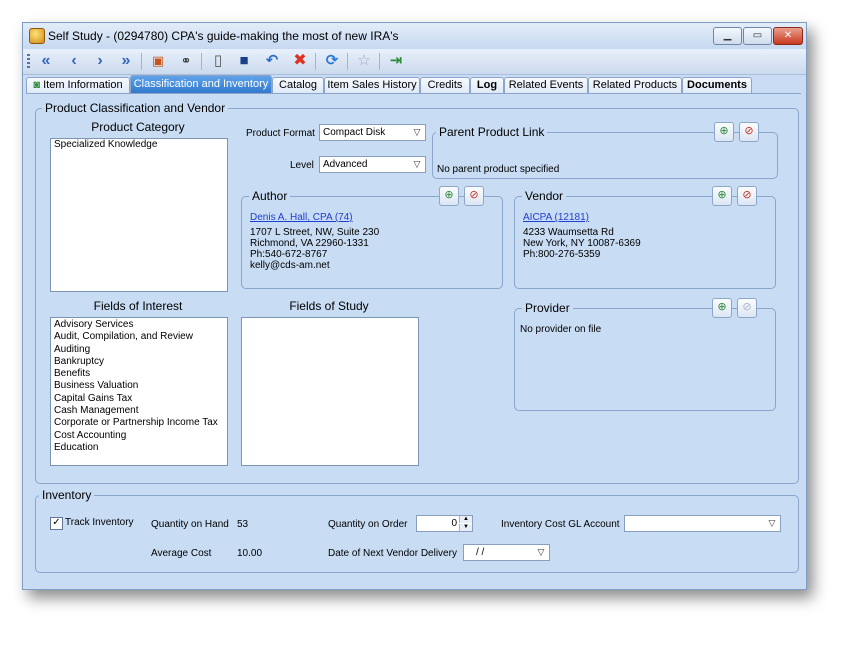 Image resolution: width=861 pixels, height=645 pixels. I want to click on list-item: Corporate or Partnership Income Tax, so click(139, 423).